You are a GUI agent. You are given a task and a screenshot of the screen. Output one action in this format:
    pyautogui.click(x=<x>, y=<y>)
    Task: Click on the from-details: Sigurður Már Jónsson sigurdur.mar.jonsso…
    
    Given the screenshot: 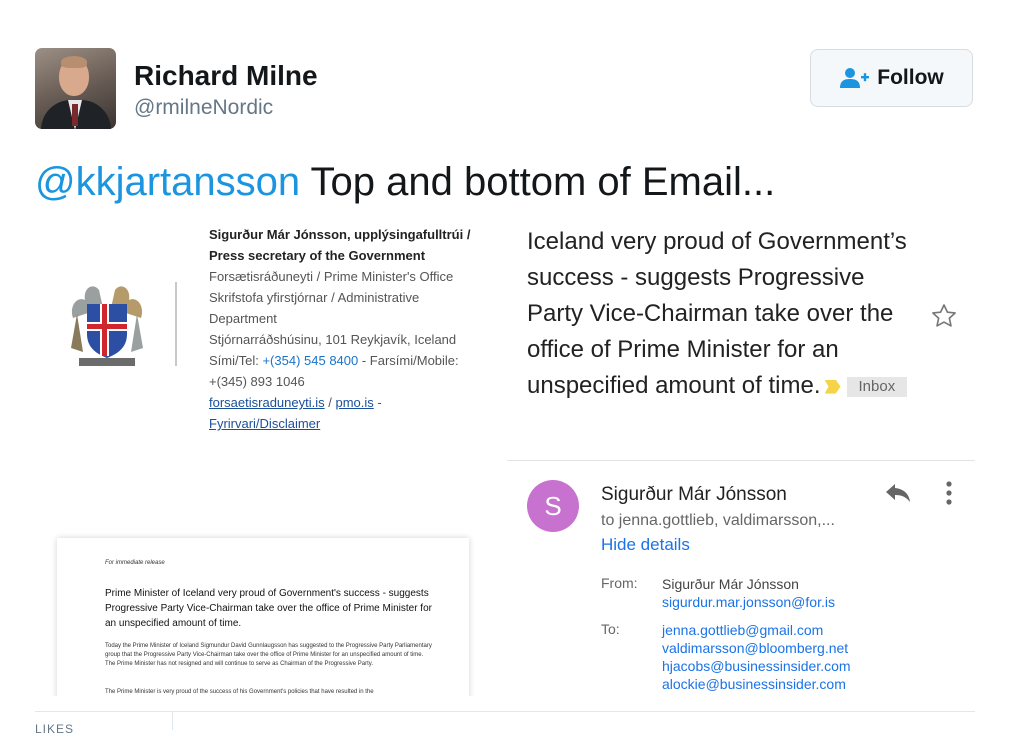 What is the action you would take?
    pyautogui.click(x=748, y=593)
    